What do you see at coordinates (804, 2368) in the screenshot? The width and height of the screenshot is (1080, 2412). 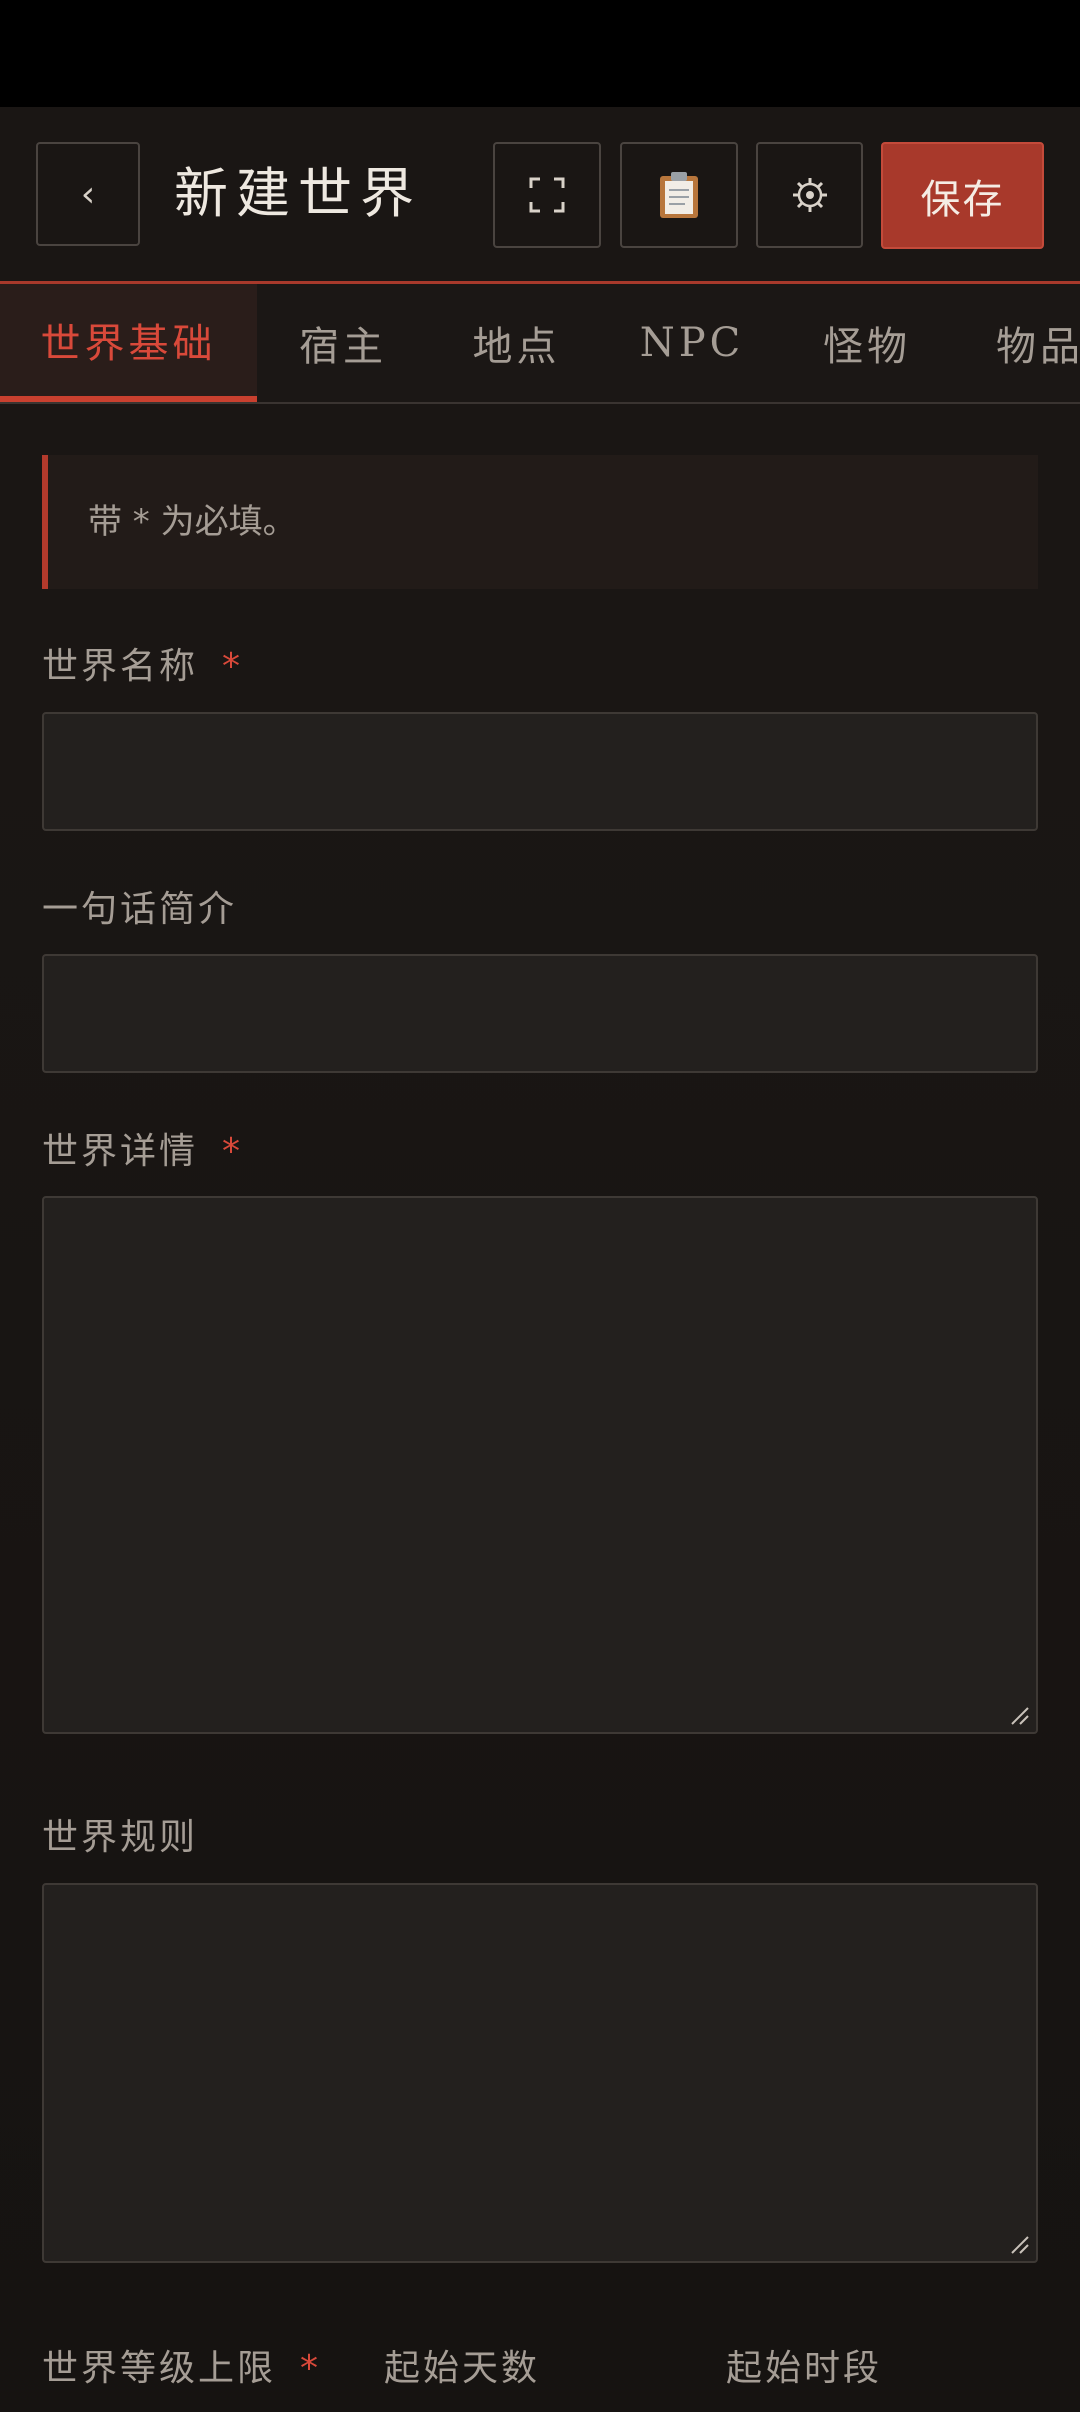 I see `start-period-label: 起始时段` at bounding box center [804, 2368].